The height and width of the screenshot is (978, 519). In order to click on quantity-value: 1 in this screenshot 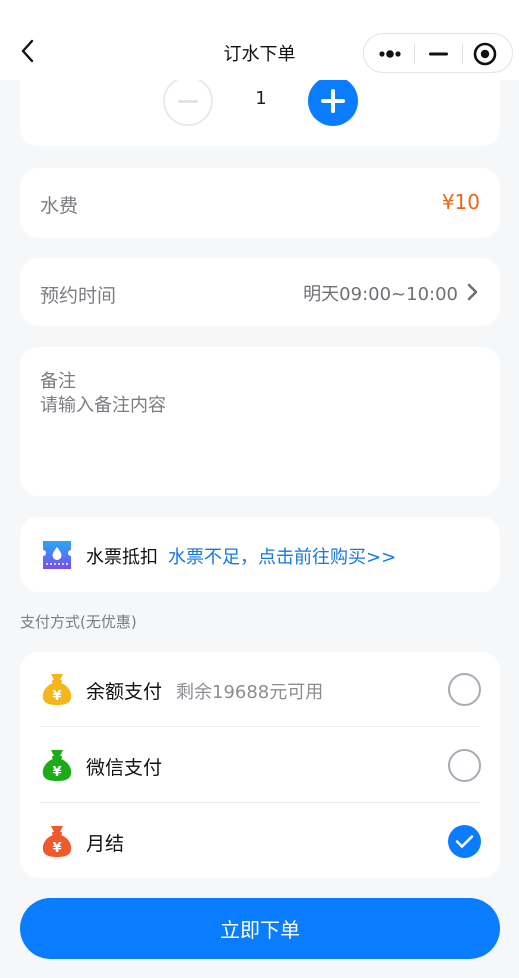, I will do `click(261, 98)`.